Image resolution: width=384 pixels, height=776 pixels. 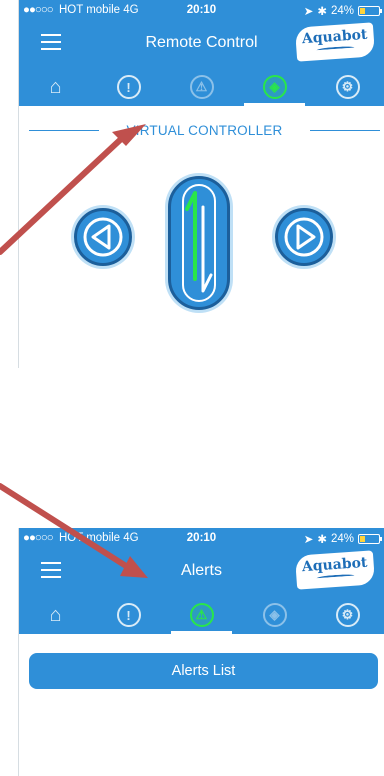 I want to click on left-control-button, so click(x=103, y=237).